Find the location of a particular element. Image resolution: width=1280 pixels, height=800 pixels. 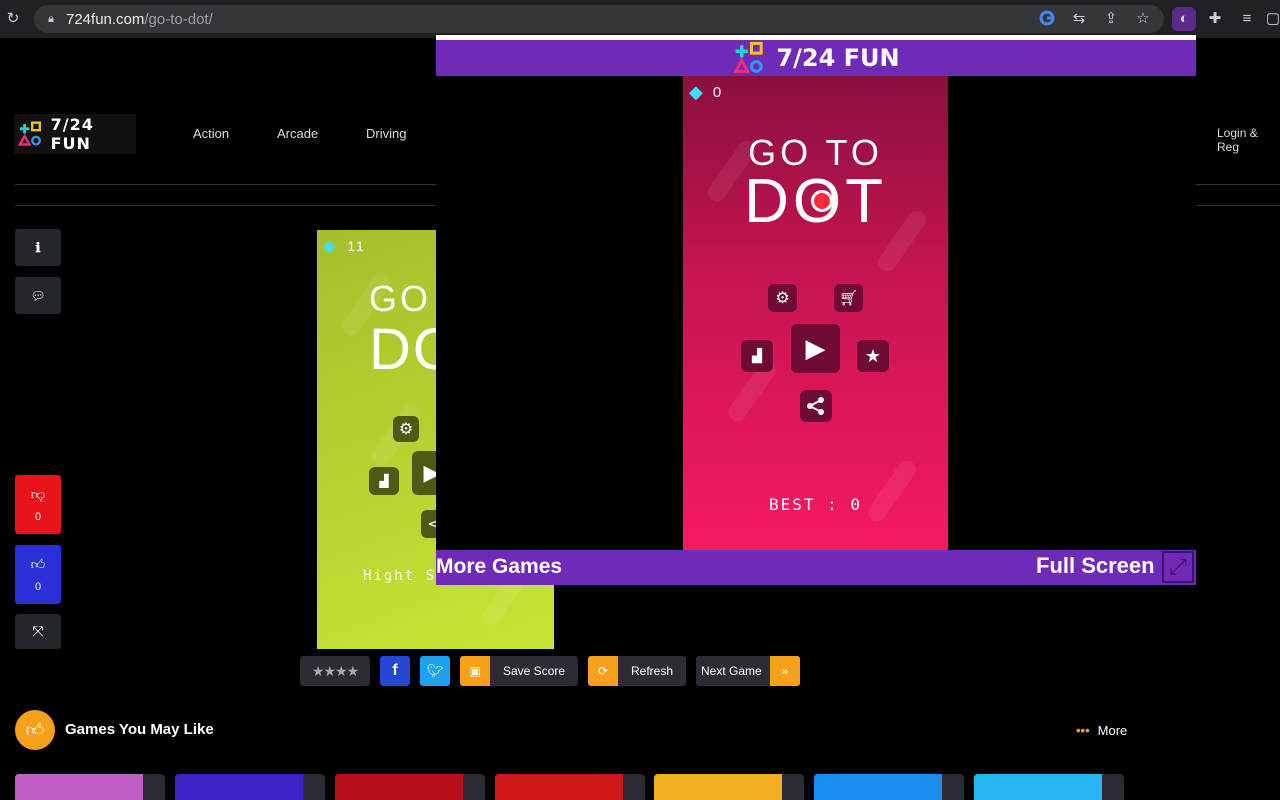

facebook-share-button: f is located at coordinates (395, 671).